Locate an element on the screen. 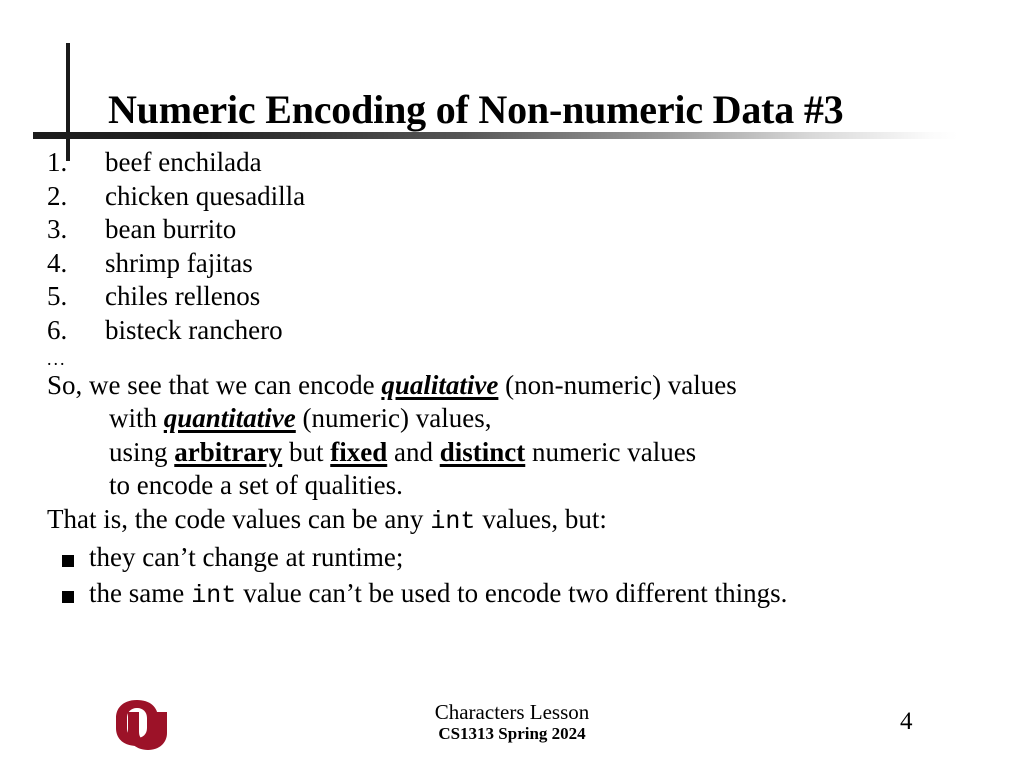 The height and width of the screenshot is (768, 1024). list-item-number: 4. is located at coordinates (57, 262).